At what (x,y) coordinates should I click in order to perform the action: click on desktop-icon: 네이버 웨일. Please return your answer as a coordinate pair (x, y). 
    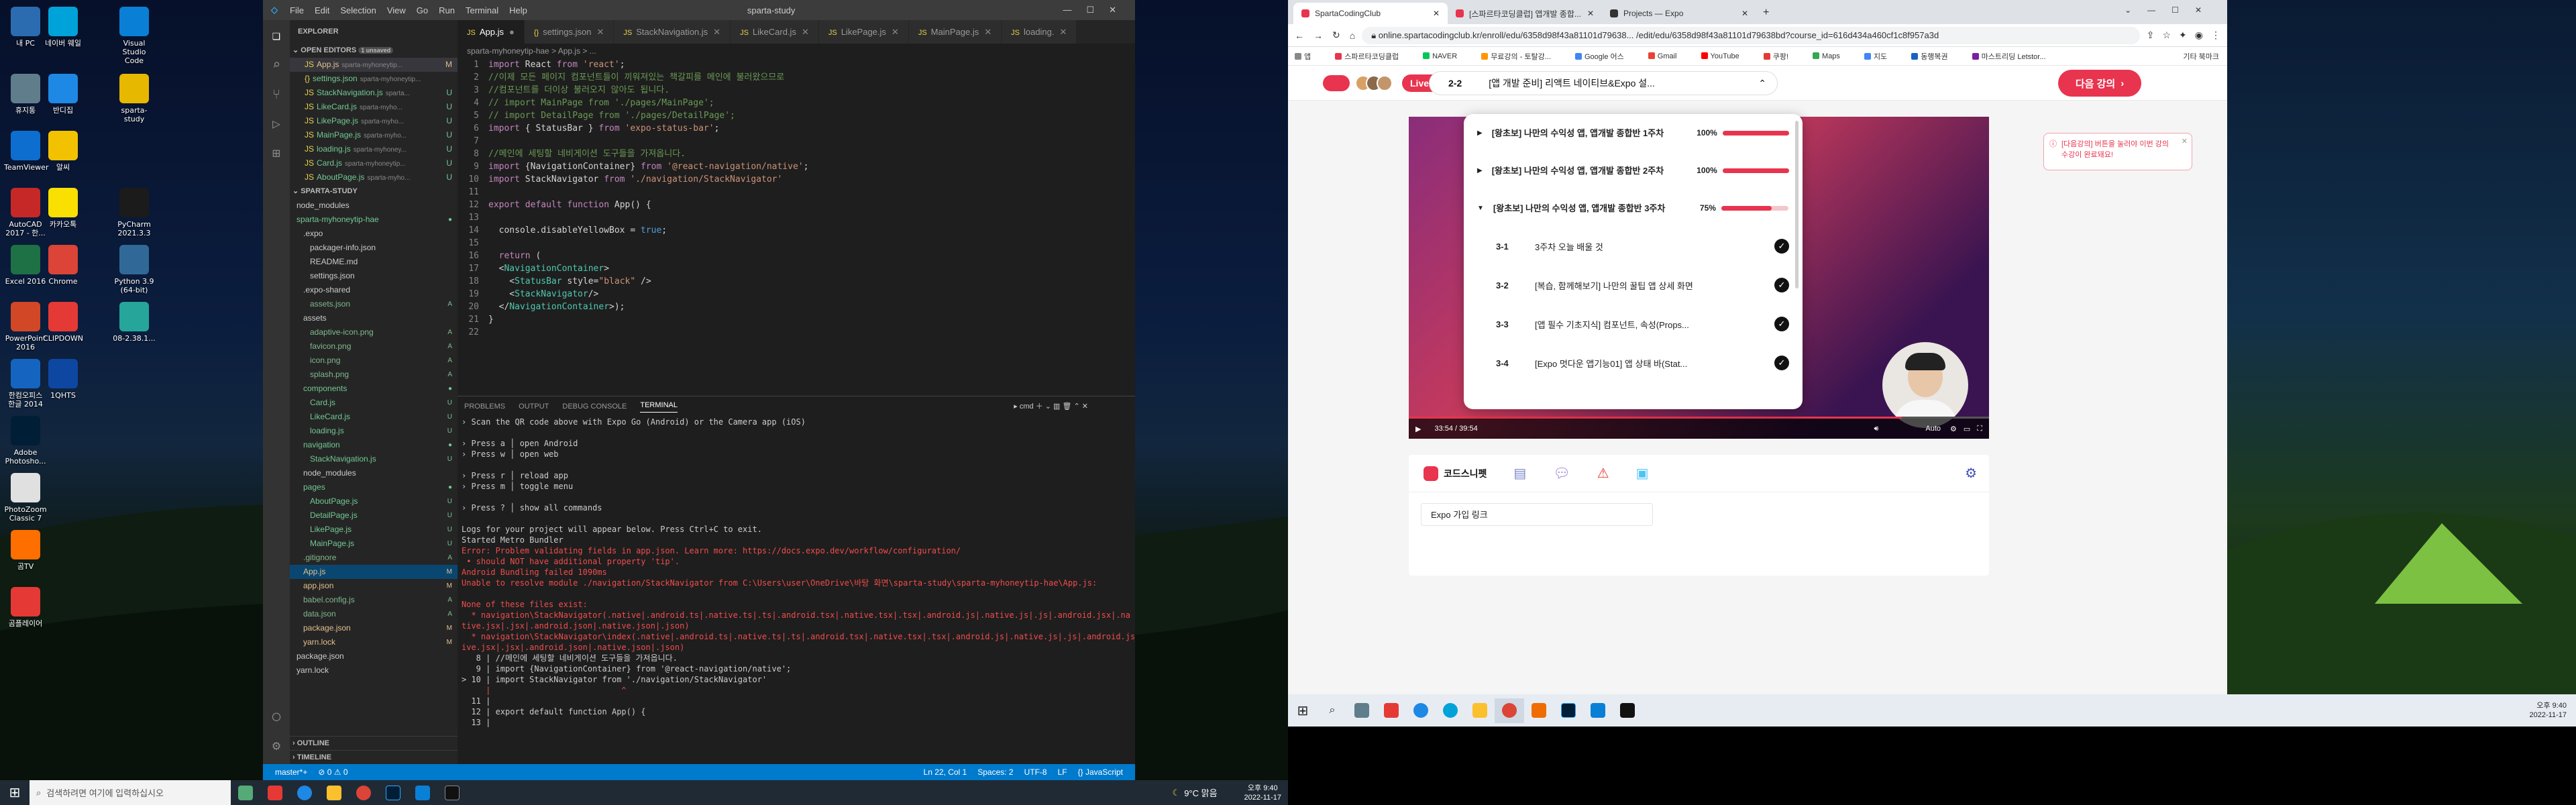
    Looking at the image, I should click on (63, 27).